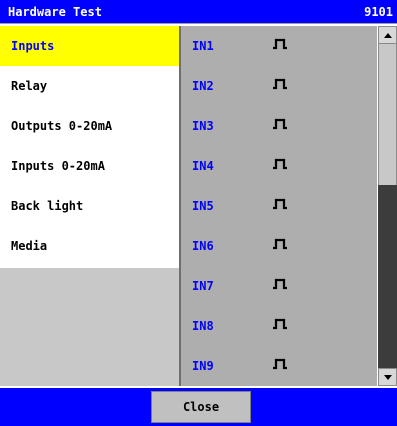 This screenshot has width=397, height=426. What do you see at coordinates (203, 46) in the screenshot?
I see `input-label: IN1` at bounding box center [203, 46].